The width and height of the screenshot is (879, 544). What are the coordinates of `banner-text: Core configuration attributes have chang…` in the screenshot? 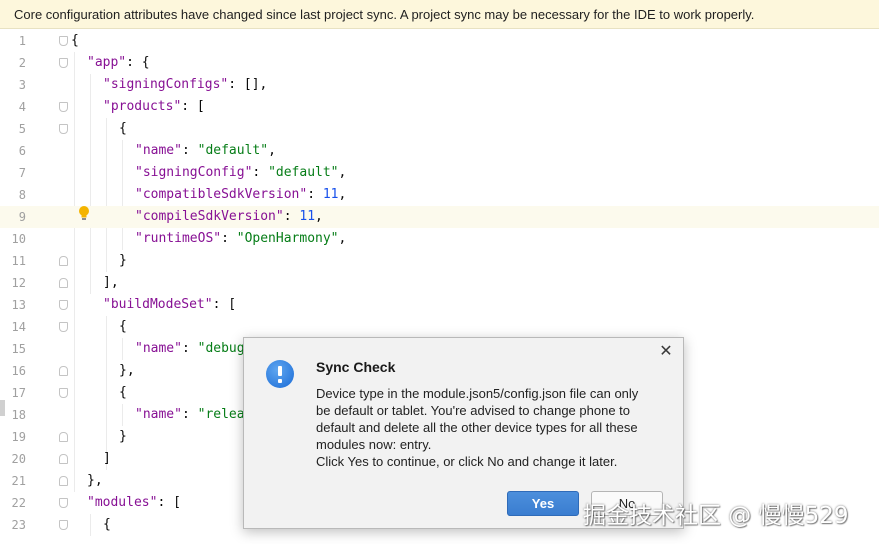 It's located at (384, 14).